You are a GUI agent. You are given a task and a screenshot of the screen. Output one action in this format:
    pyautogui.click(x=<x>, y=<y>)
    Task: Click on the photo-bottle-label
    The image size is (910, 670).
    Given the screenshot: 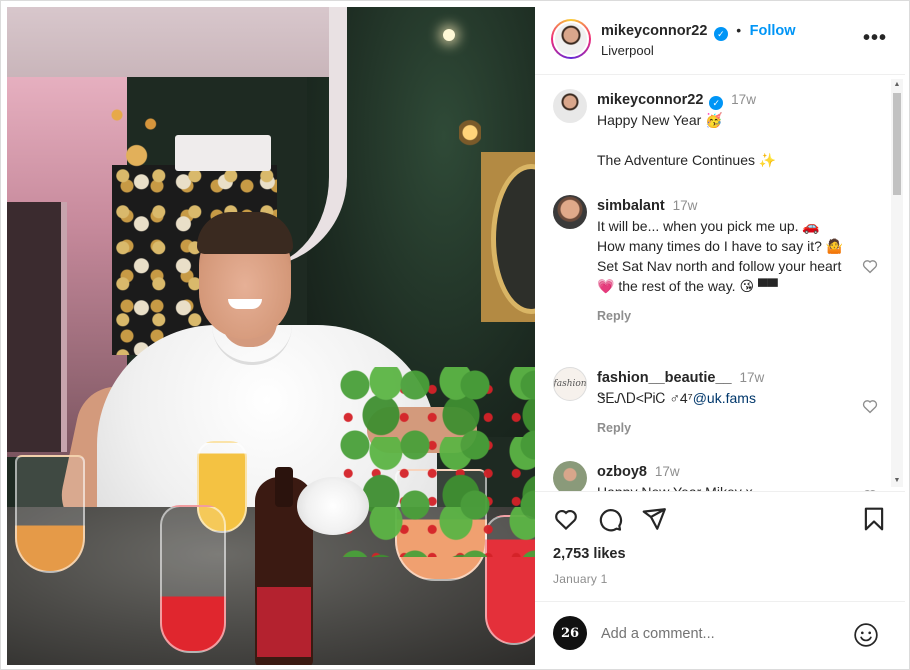 What is the action you would take?
    pyautogui.click(x=284, y=622)
    